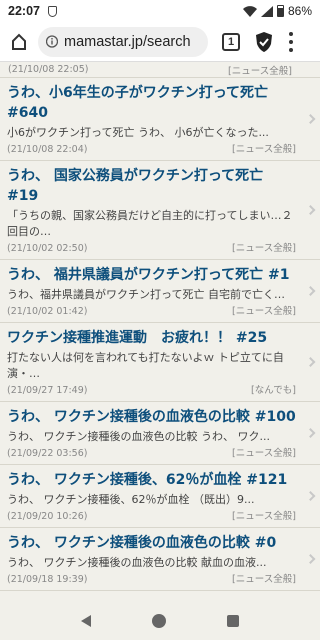  What do you see at coordinates (127, 41) in the screenshot?
I see `url-text: mamastar.jp/search` at bounding box center [127, 41].